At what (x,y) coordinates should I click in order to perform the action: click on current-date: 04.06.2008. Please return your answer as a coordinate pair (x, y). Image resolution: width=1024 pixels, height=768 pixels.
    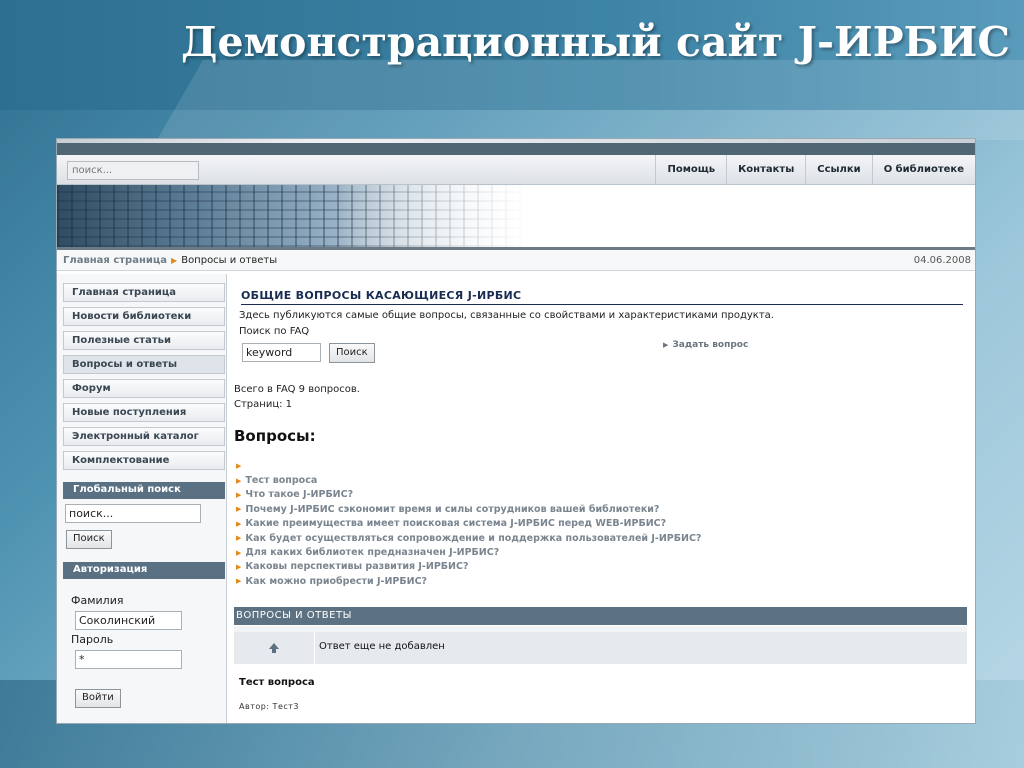
    Looking at the image, I should click on (942, 260).